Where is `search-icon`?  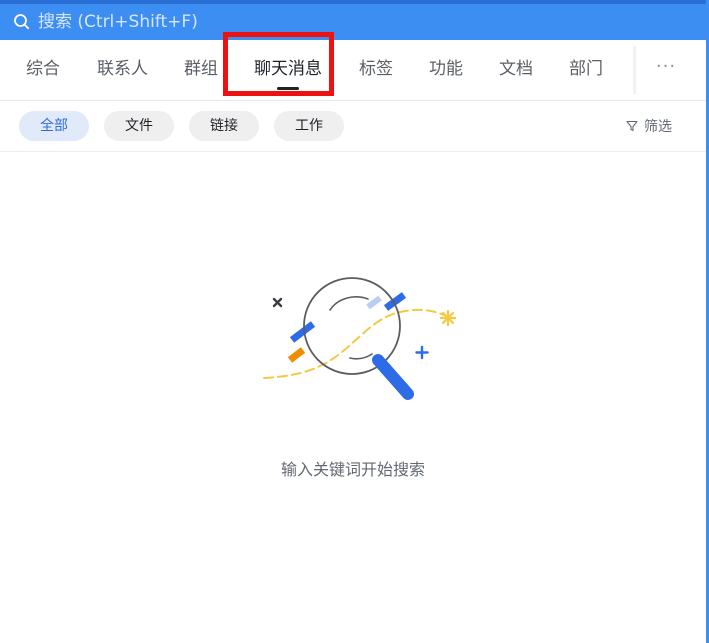 search-icon is located at coordinates (22, 22).